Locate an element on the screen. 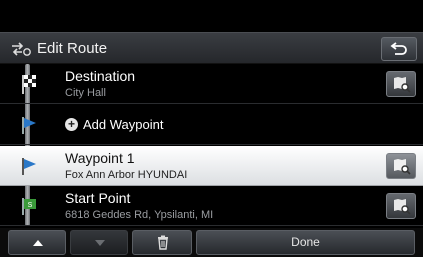 The width and height of the screenshot is (423, 257). bottom-toolbar: Done is located at coordinates (211, 242).